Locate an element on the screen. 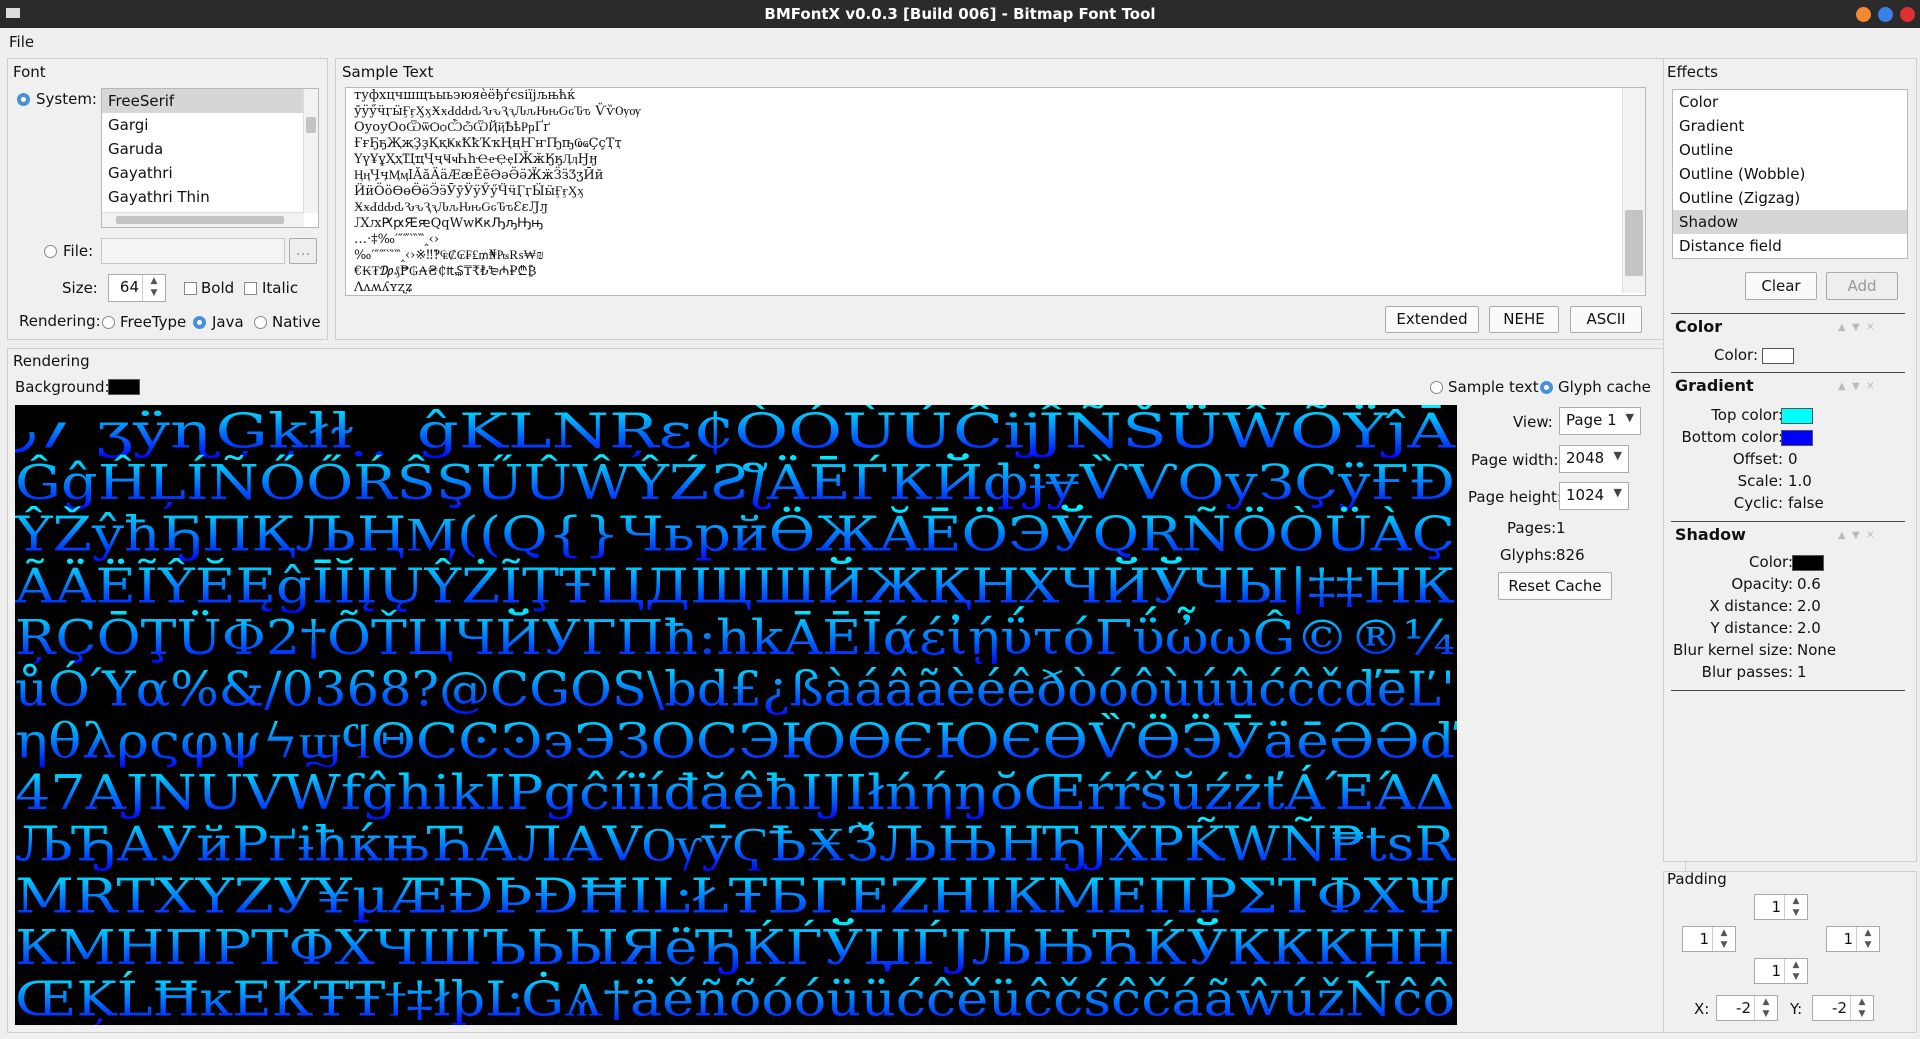 Image resolution: width=1920 pixels, height=1039 pixels. sample-text-radio is located at coordinates (1436, 387).